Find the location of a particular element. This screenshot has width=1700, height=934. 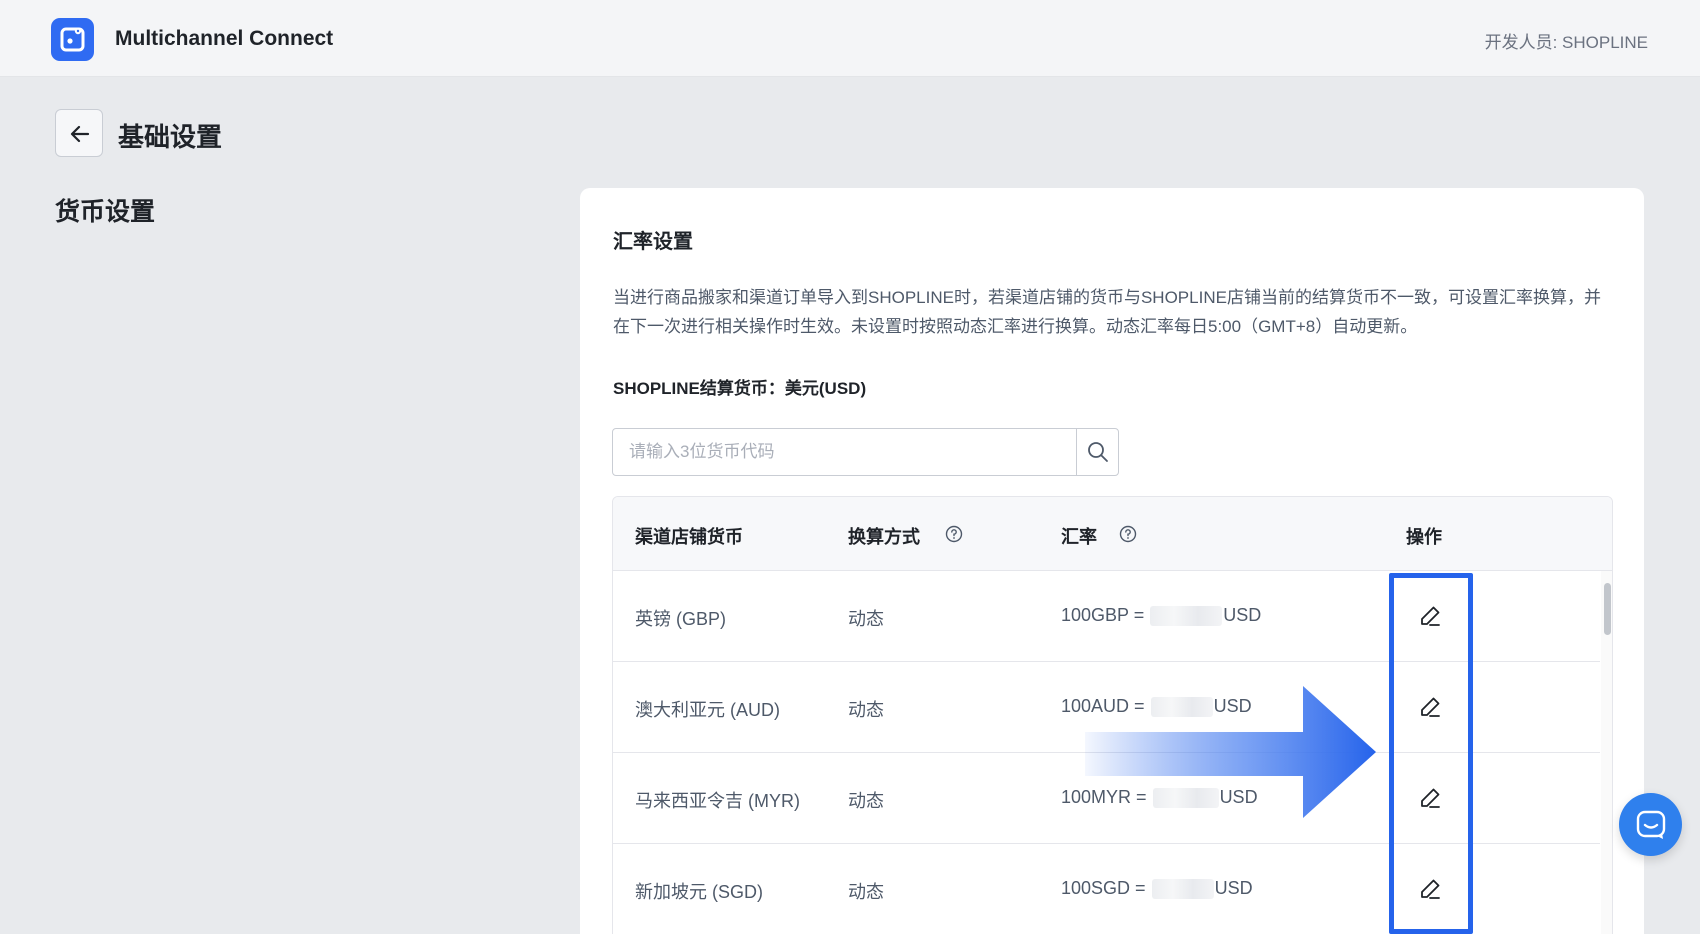

rate-prefix: 100SGD = is located at coordinates (1103, 888).